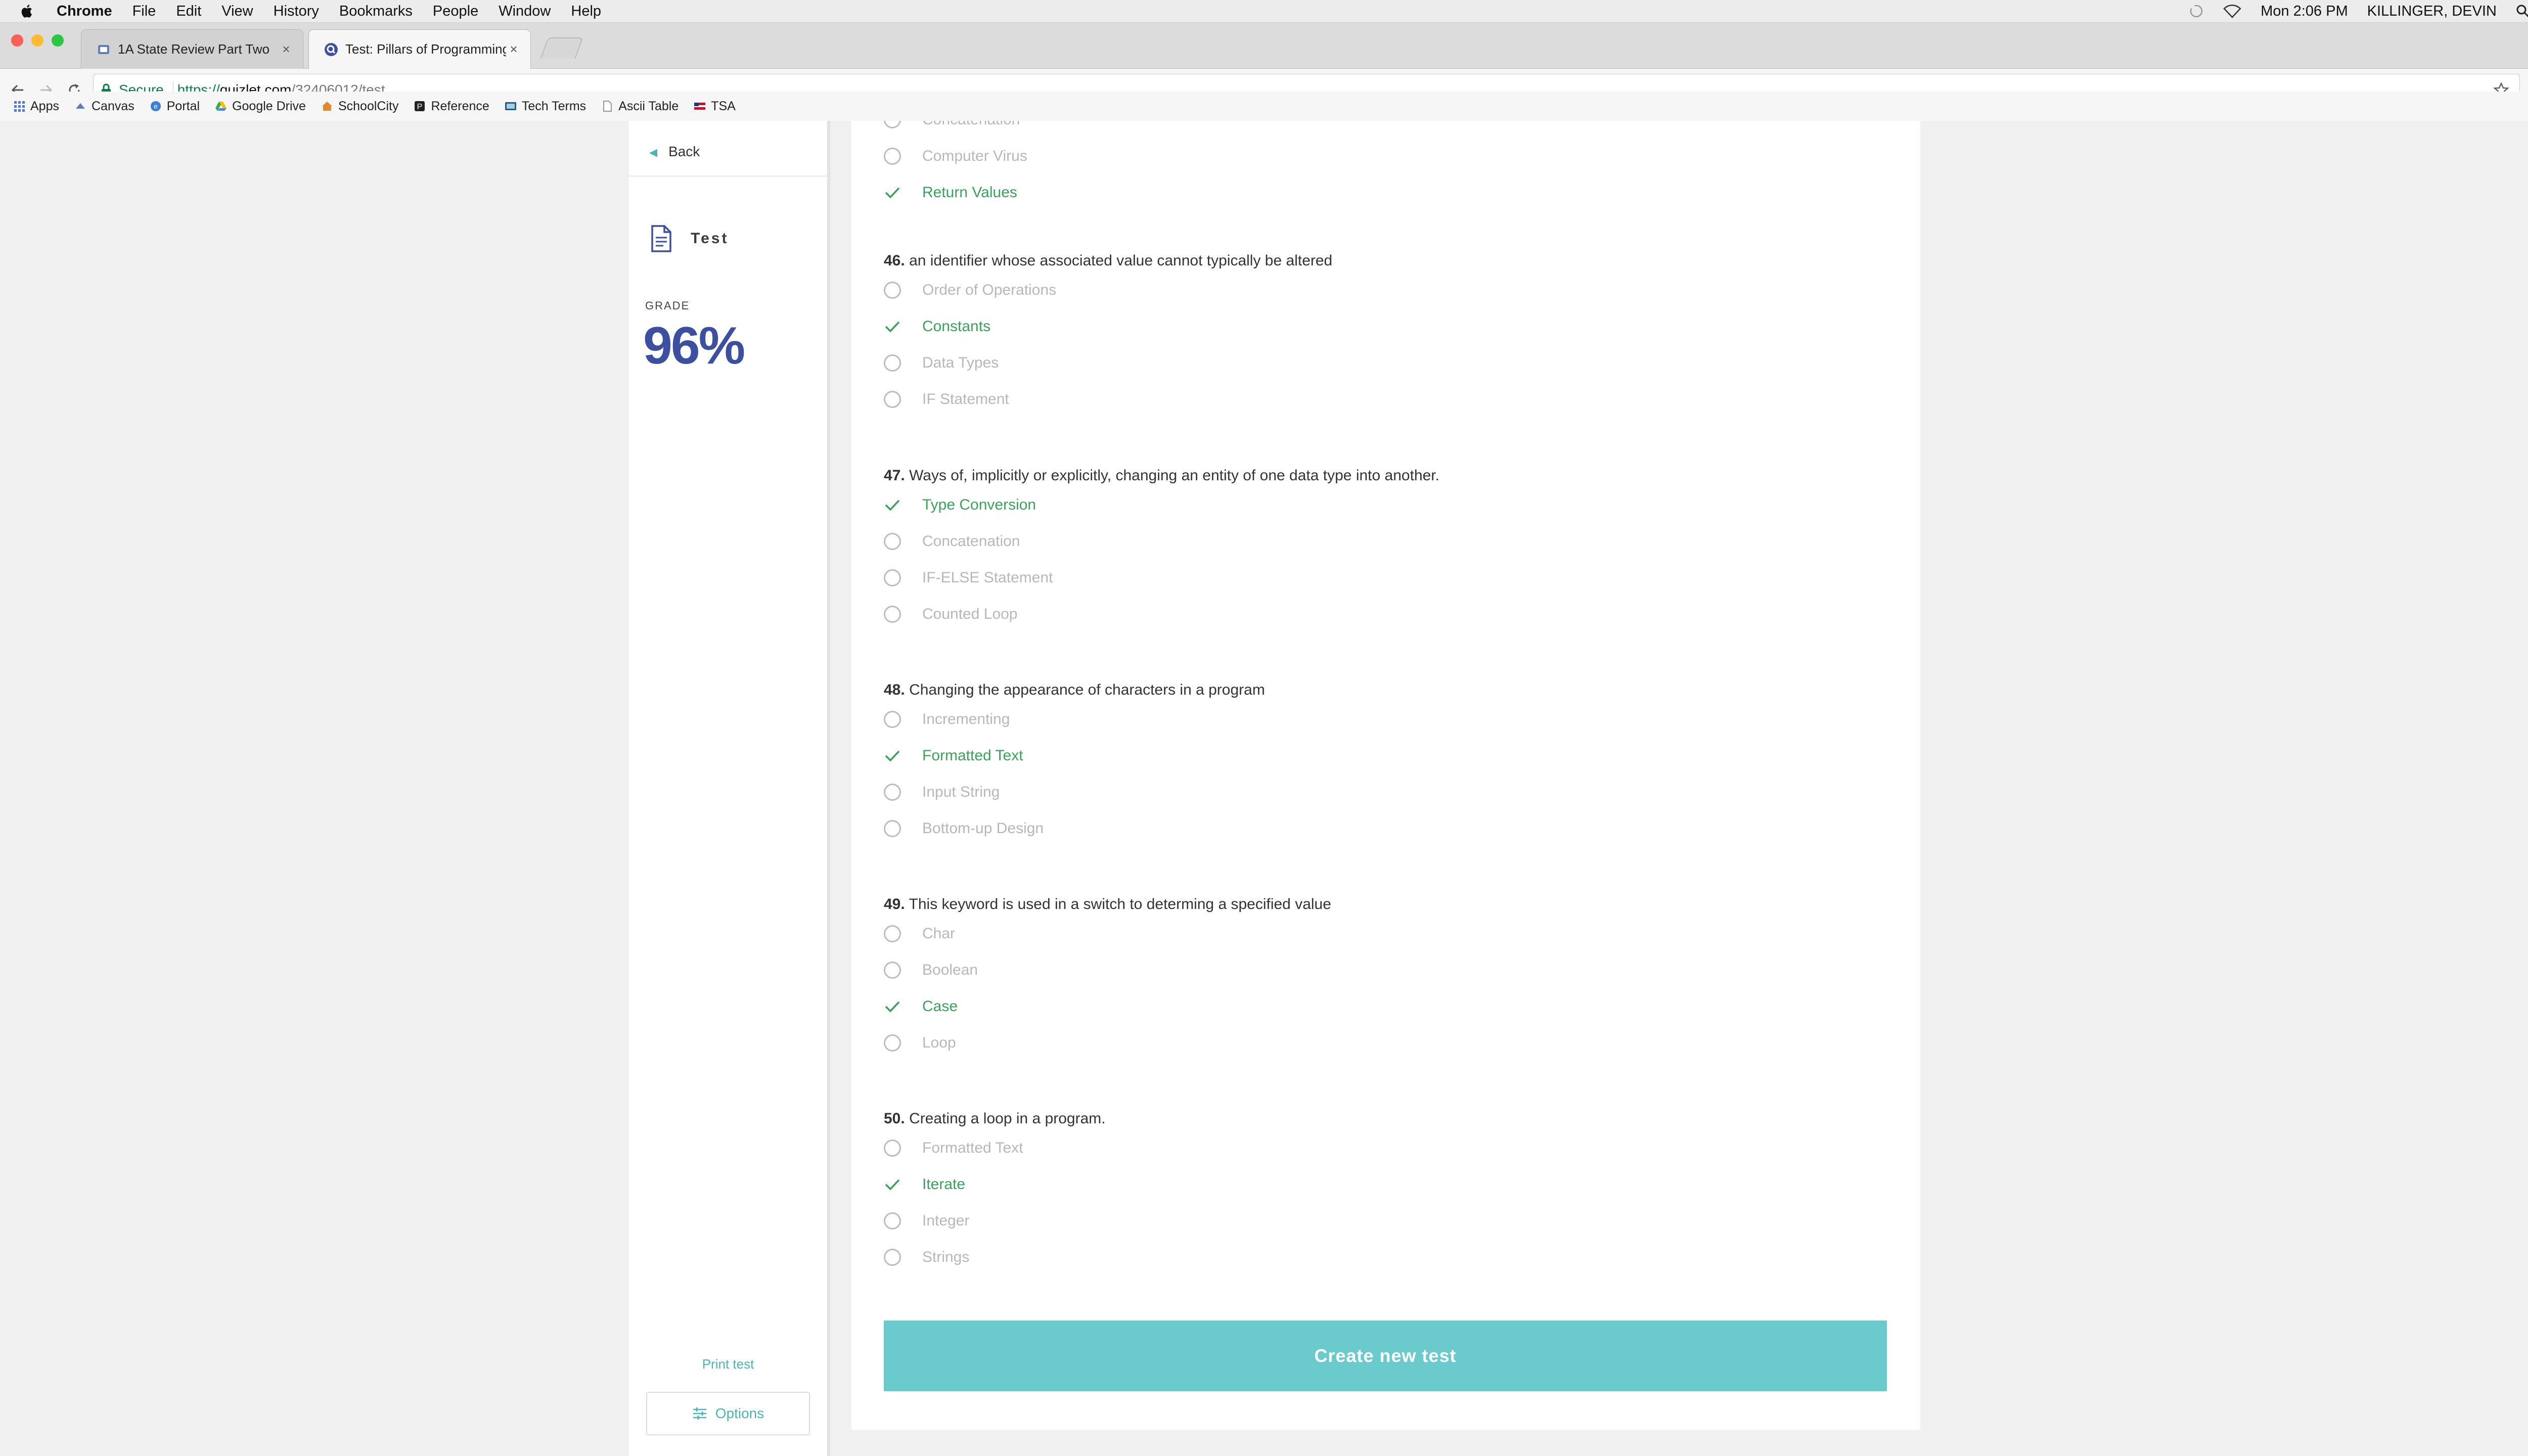 The image size is (2528, 1456). What do you see at coordinates (1390, 934) in the screenshot?
I see `answer-option: Char` at bounding box center [1390, 934].